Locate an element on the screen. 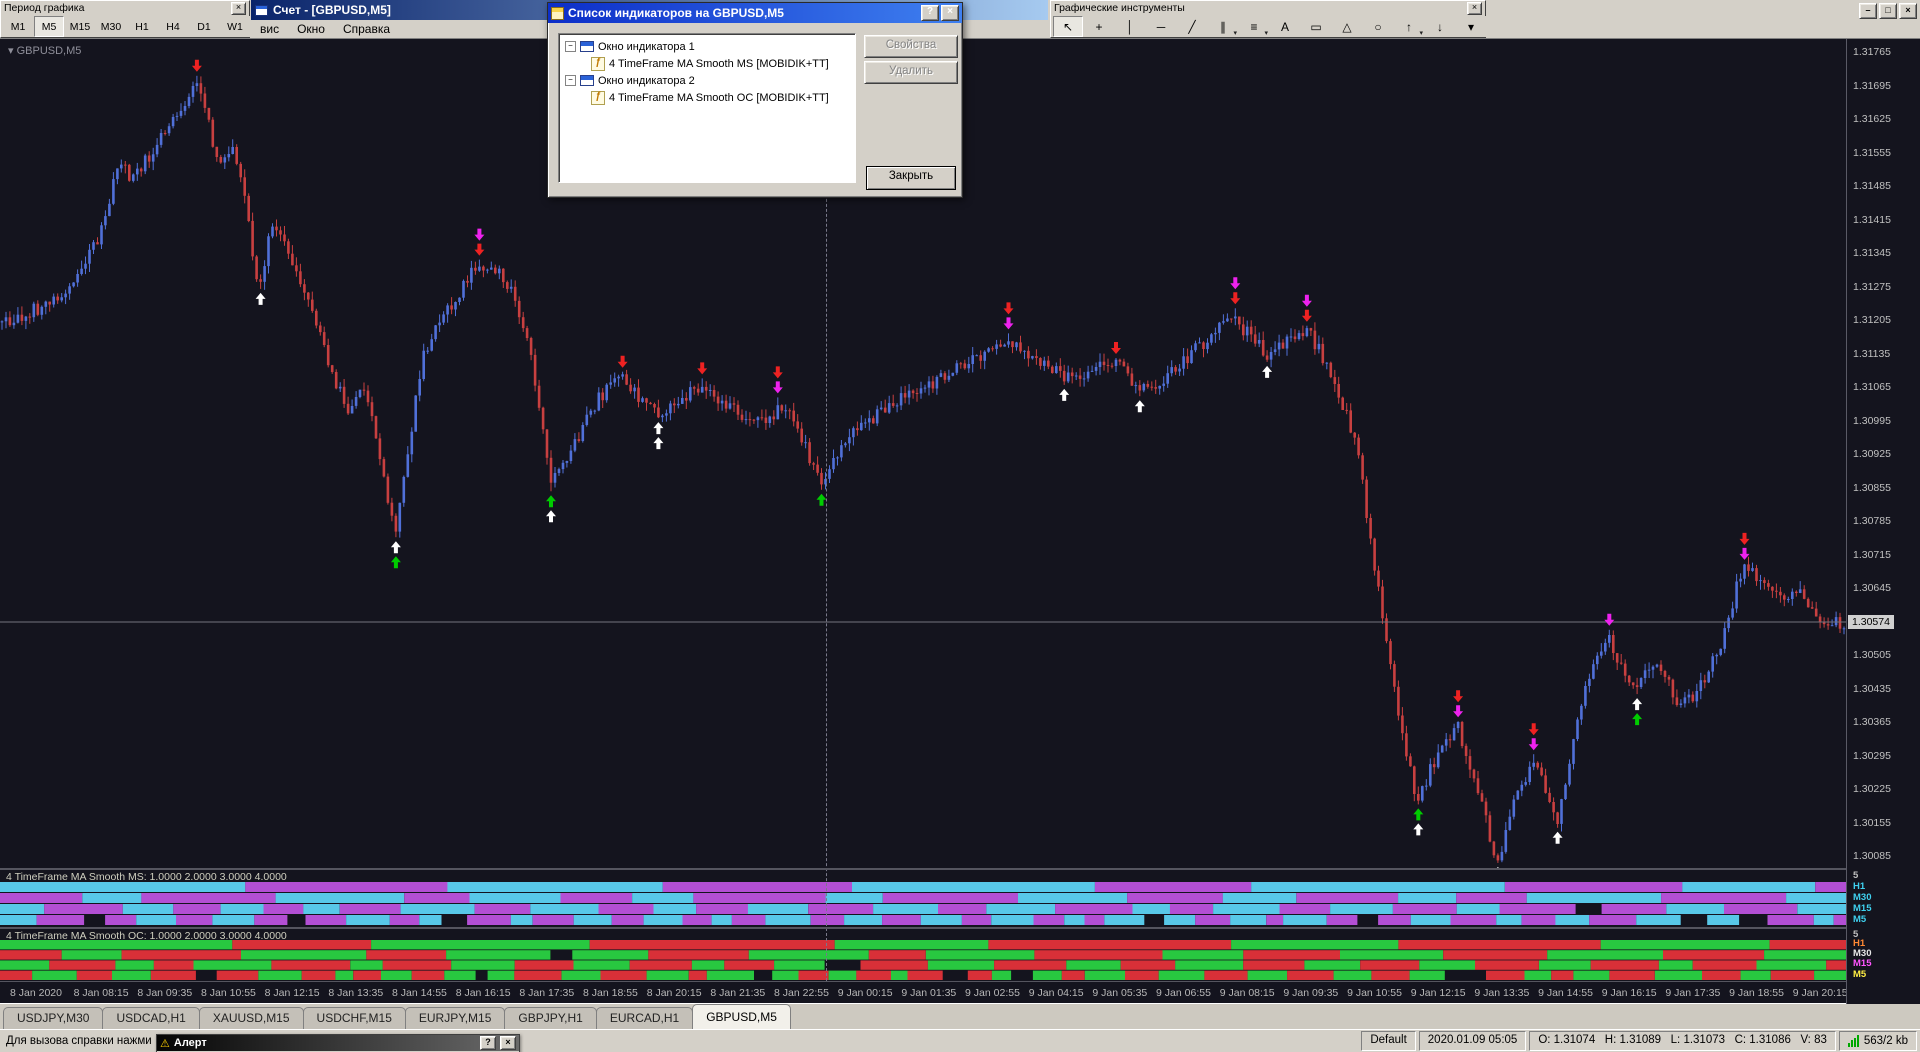 This screenshot has height=1052, width=1920. restore-icon: □ is located at coordinates (1888, 11).